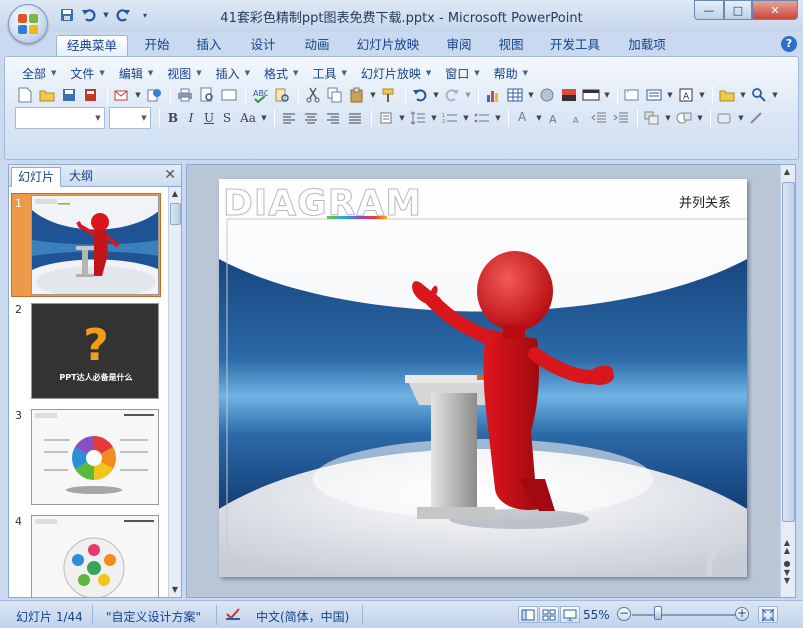 The image size is (803, 628). I want to click on italic-button: I, so click(191, 118).